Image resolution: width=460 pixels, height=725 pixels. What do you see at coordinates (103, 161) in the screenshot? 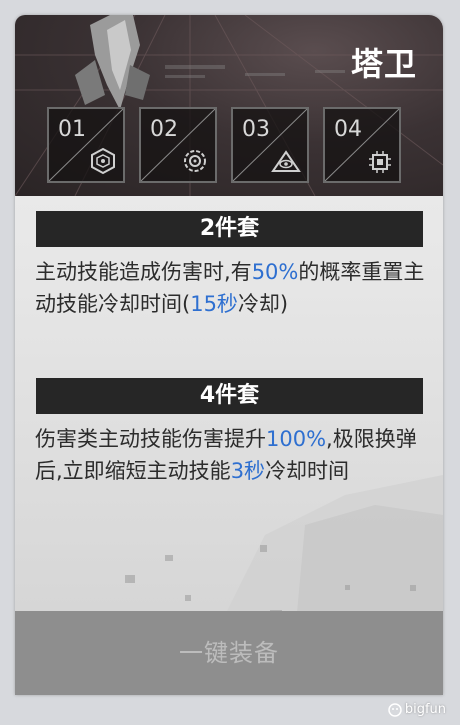
I see `hexagon-gear-icon` at bounding box center [103, 161].